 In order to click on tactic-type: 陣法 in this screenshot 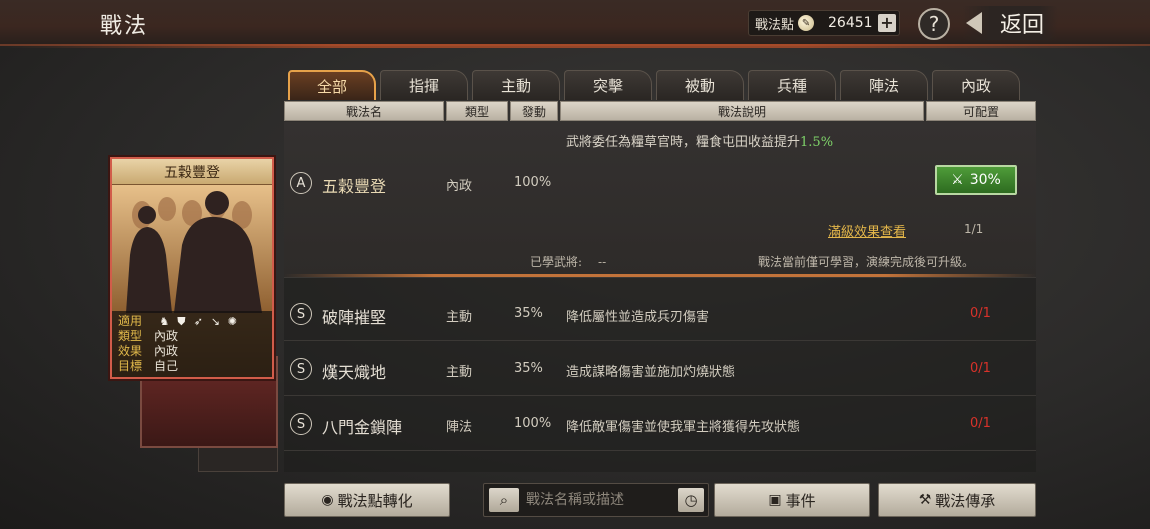, I will do `click(459, 427)`.